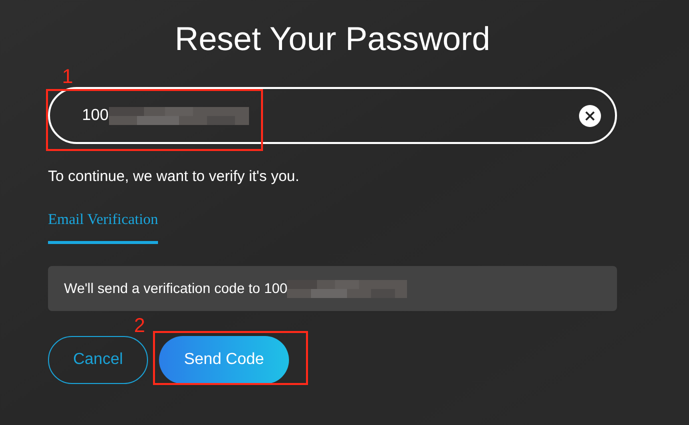  What do you see at coordinates (332, 115) in the screenshot?
I see `account-input-field: 100` at bounding box center [332, 115].